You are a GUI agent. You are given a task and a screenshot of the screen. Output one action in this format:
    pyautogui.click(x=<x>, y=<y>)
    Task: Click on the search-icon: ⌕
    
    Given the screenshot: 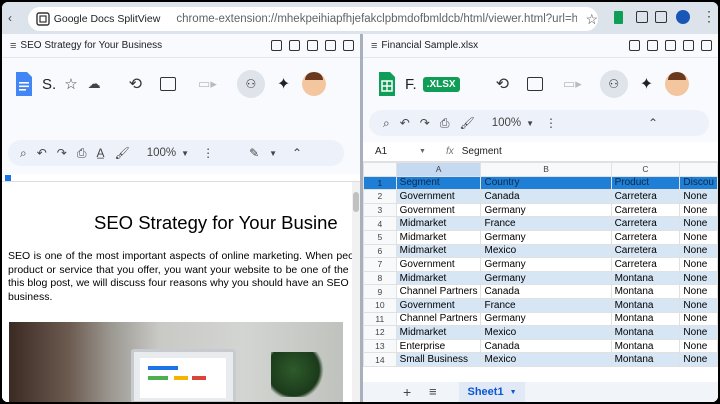 What is the action you would take?
    pyautogui.click(x=23, y=153)
    